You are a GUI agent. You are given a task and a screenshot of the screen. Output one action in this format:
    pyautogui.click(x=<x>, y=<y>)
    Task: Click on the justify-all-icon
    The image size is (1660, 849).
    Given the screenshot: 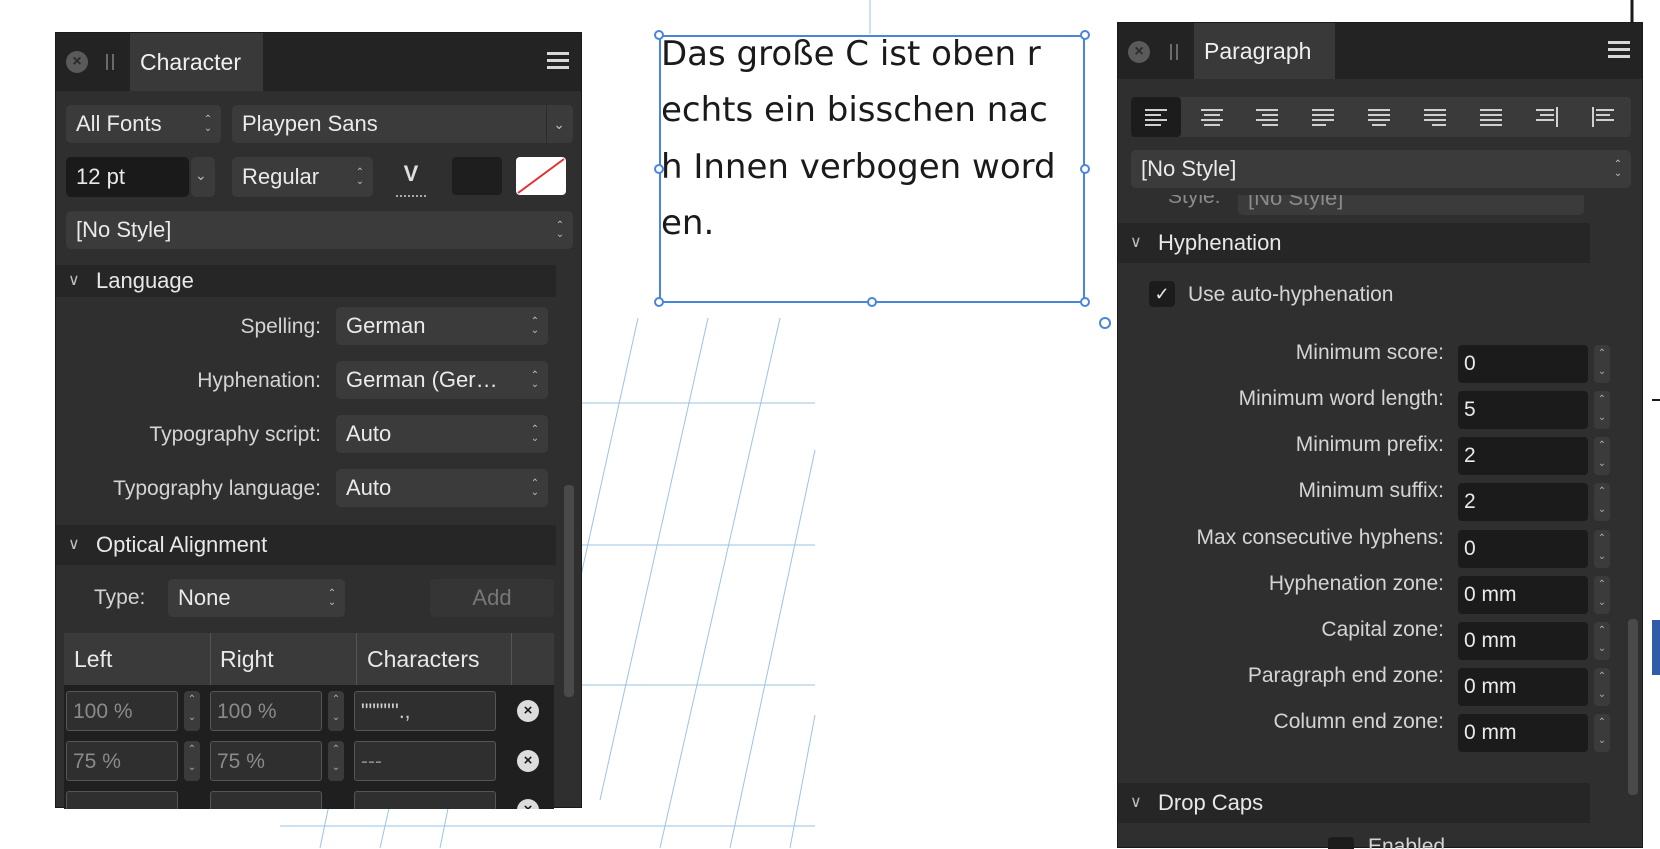 What is the action you would take?
    pyautogui.click(x=1491, y=117)
    